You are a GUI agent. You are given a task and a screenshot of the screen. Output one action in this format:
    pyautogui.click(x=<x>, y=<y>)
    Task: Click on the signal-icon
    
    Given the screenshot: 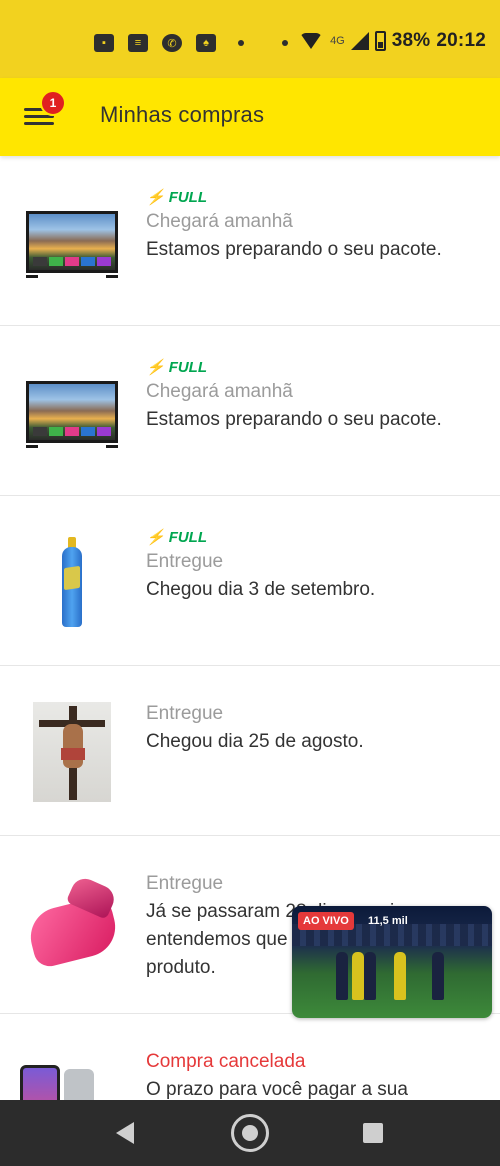 What is the action you would take?
    pyautogui.click(x=359, y=41)
    